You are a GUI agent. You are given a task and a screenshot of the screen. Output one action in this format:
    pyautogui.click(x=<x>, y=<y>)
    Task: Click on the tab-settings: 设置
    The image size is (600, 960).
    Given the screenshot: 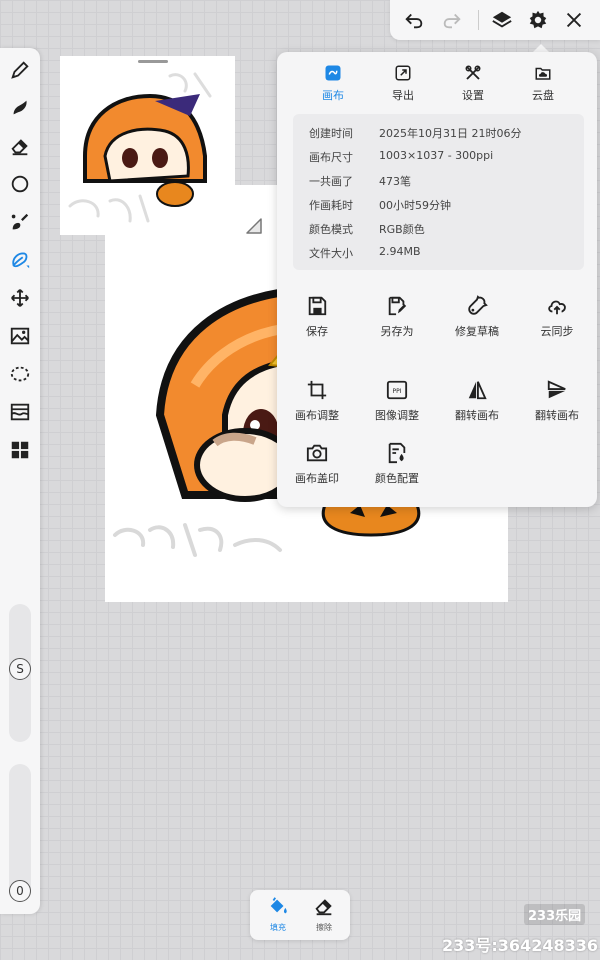 What is the action you would take?
    pyautogui.click(x=473, y=82)
    